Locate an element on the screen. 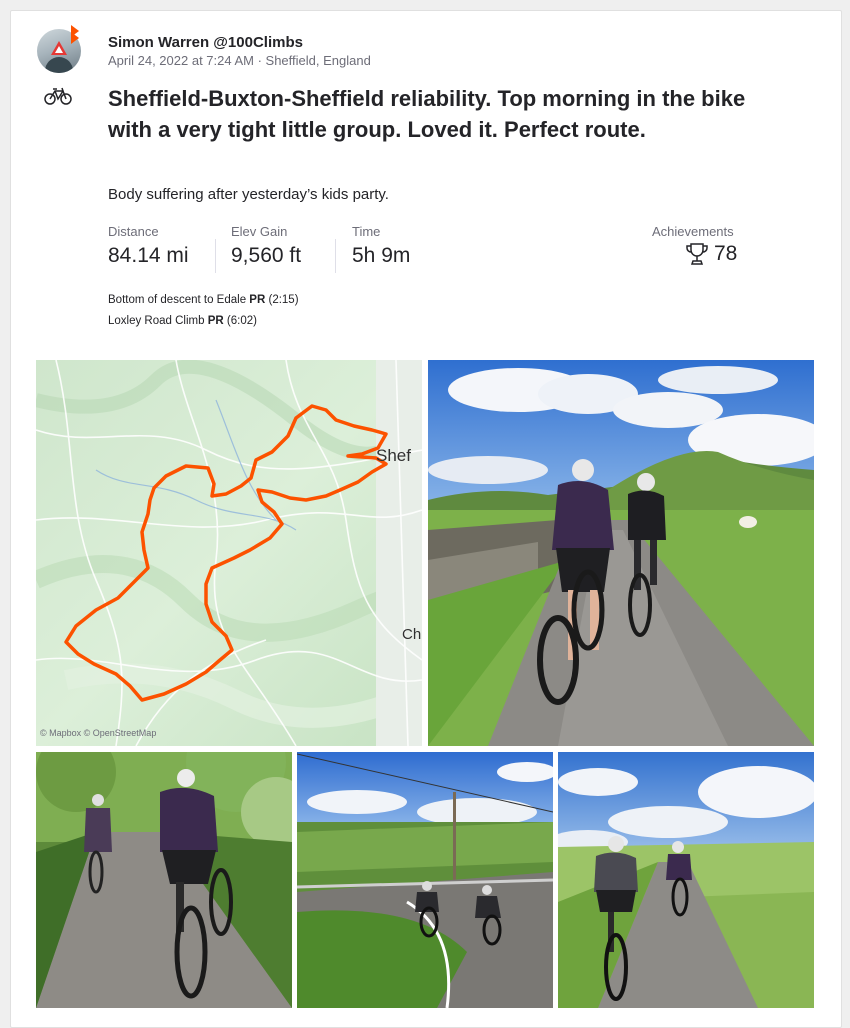 Image resolution: width=850 pixels, height=1028 pixels. achievements: Achievements 78 is located at coordinates (694, 245).